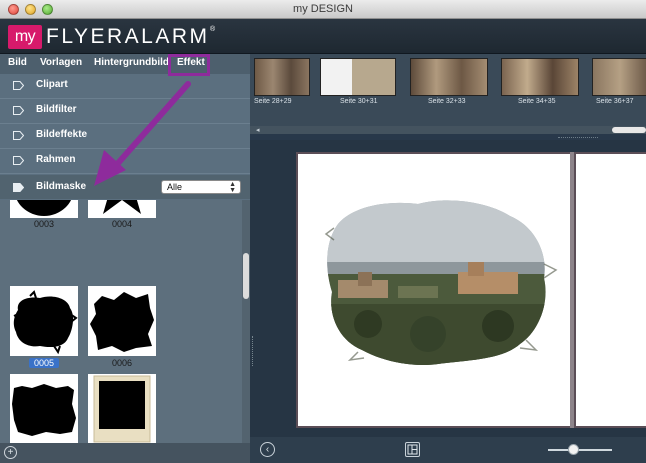 The height and width of the screenshot is (463, 646). I want to click on layout-glyph, so click(412, 449).